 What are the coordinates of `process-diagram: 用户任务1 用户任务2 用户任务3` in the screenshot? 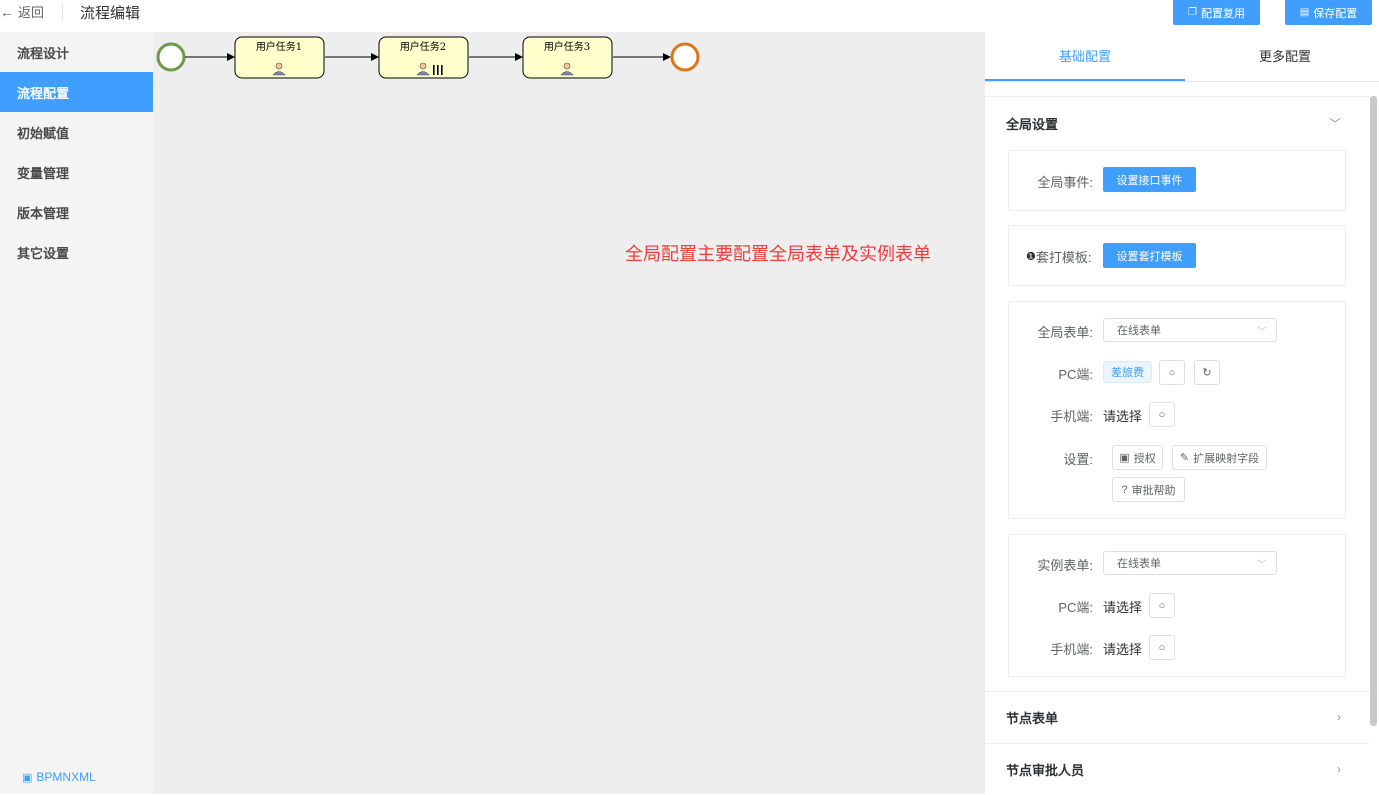 It's located at (428, 57).